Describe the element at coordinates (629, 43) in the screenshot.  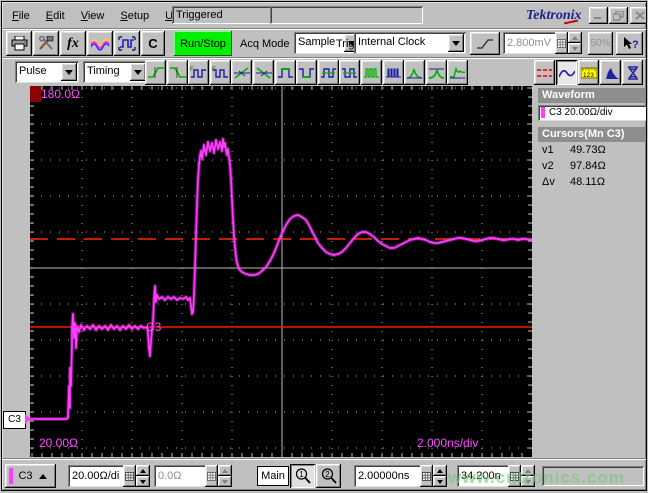
I see `context-help-button: ?` at that location.